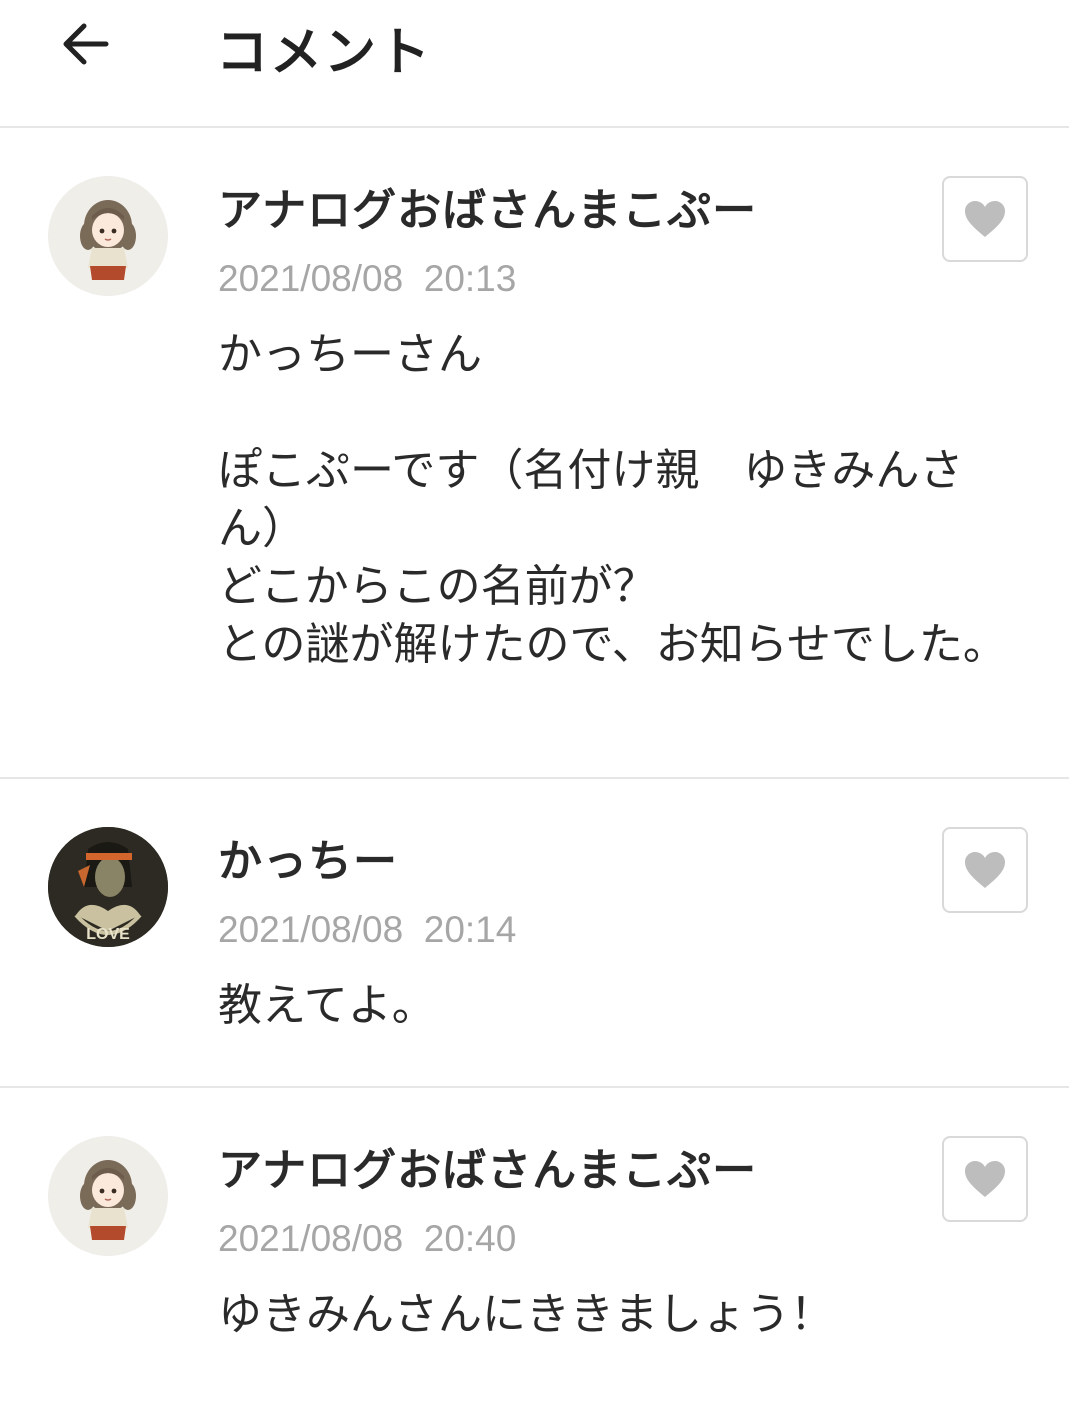  Describe the element at coordinates (308, 857) in the screenshot. I see `comment-author: かっちー` at that location.